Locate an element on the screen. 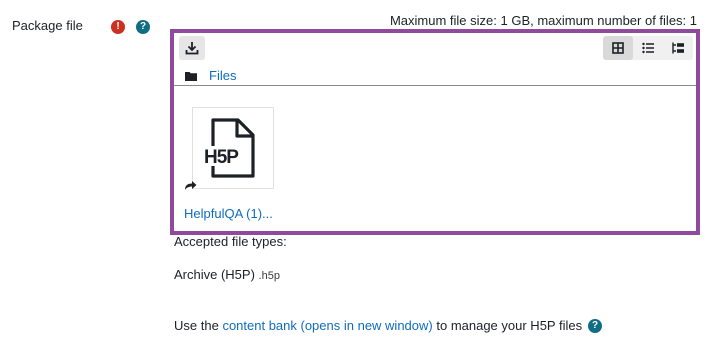 Image resolution: width=707 pixels, height=362 pixels. folder-icon is located at coordinates (191, 76).